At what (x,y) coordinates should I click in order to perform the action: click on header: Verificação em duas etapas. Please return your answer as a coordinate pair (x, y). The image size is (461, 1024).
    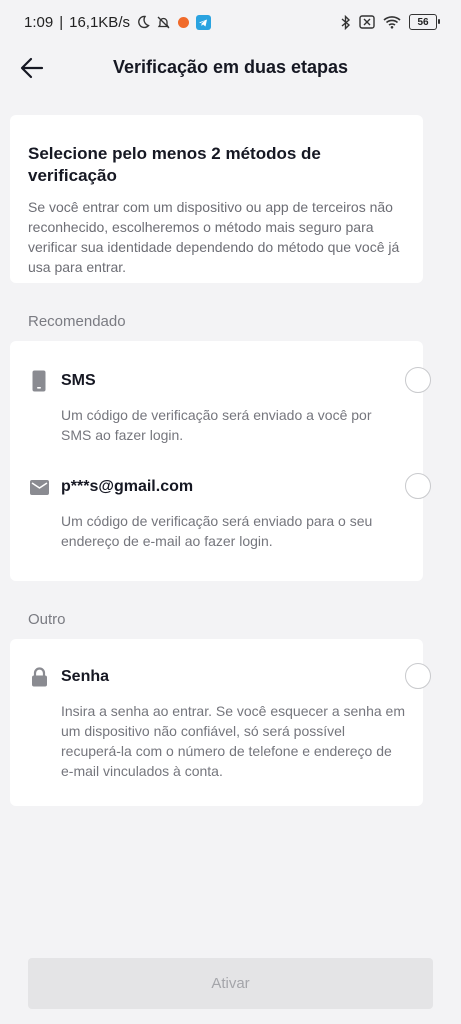
    Looking at the image, I should click on (230, 67).